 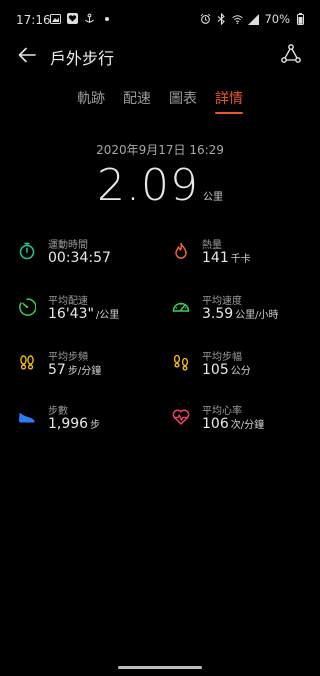 I want to click on gallery-icon, so click(x=55, y=18).